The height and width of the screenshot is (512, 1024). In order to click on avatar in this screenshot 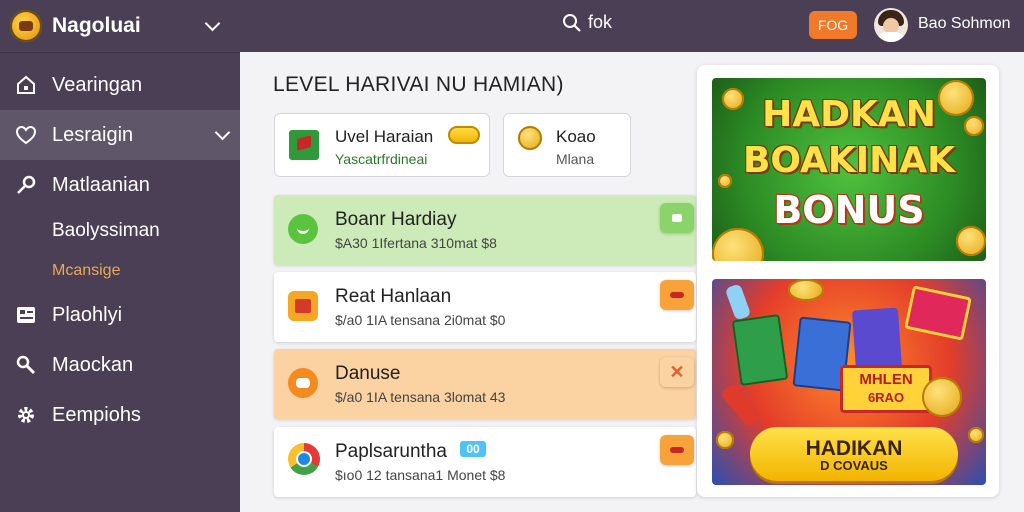, I will do `click(891, 25)`.